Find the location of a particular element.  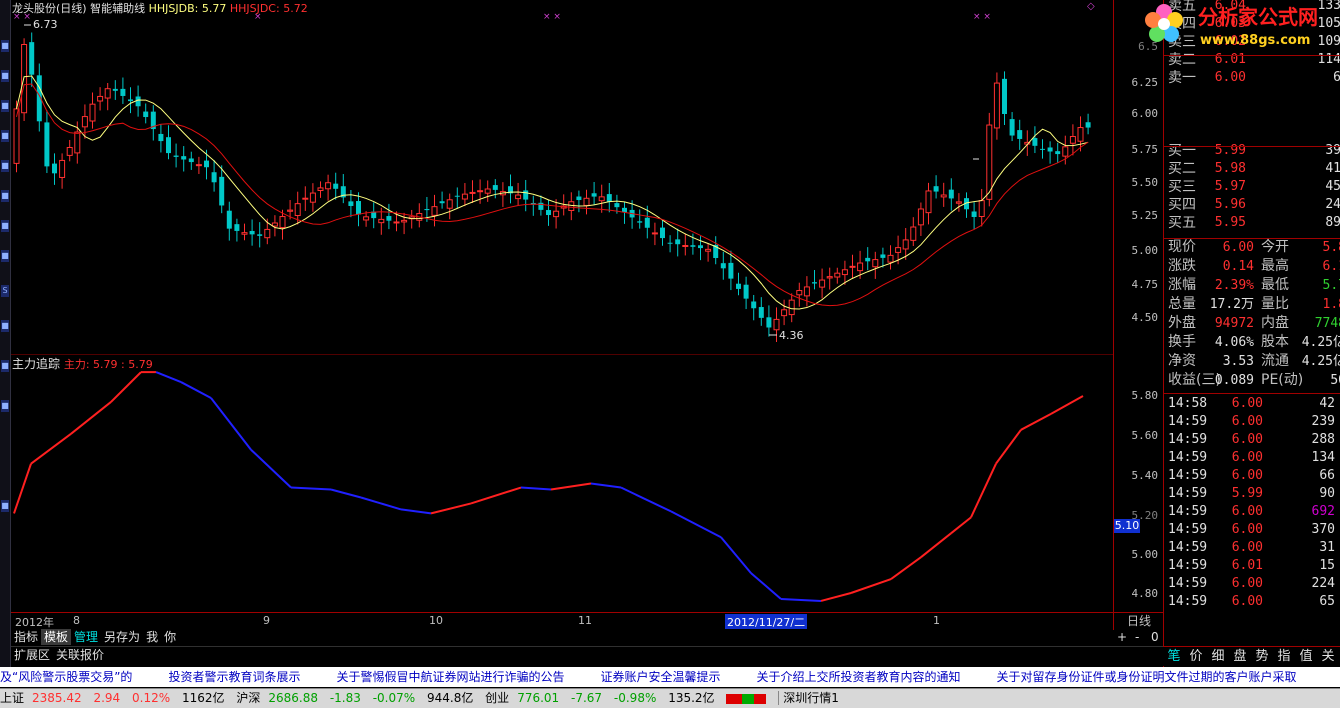

detail-tab: 指 is located at coordinates (1284, 656).